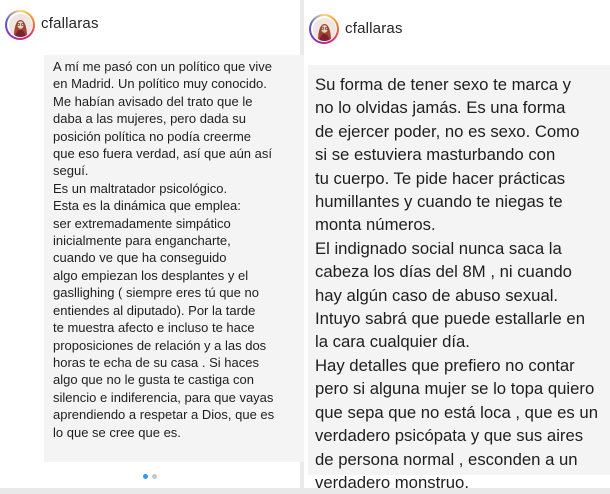 The image size is (610, 494). What do you see at coordinates (140, 258) in the screenshot?
I see `text-line: cuando ve que ha conseguido` at bounding box center [140, 258].